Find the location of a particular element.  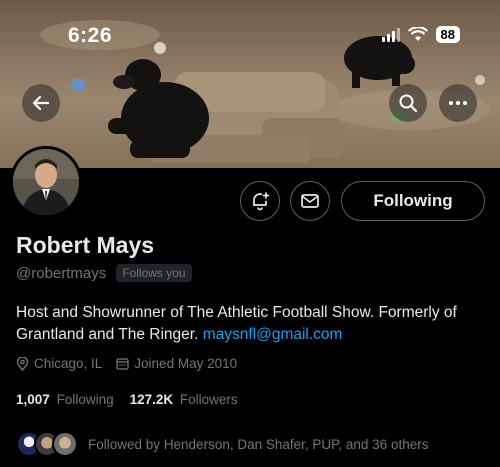

profile-meta: Chicago, IL Joined May 2010 is located at coordinates (126, 363).